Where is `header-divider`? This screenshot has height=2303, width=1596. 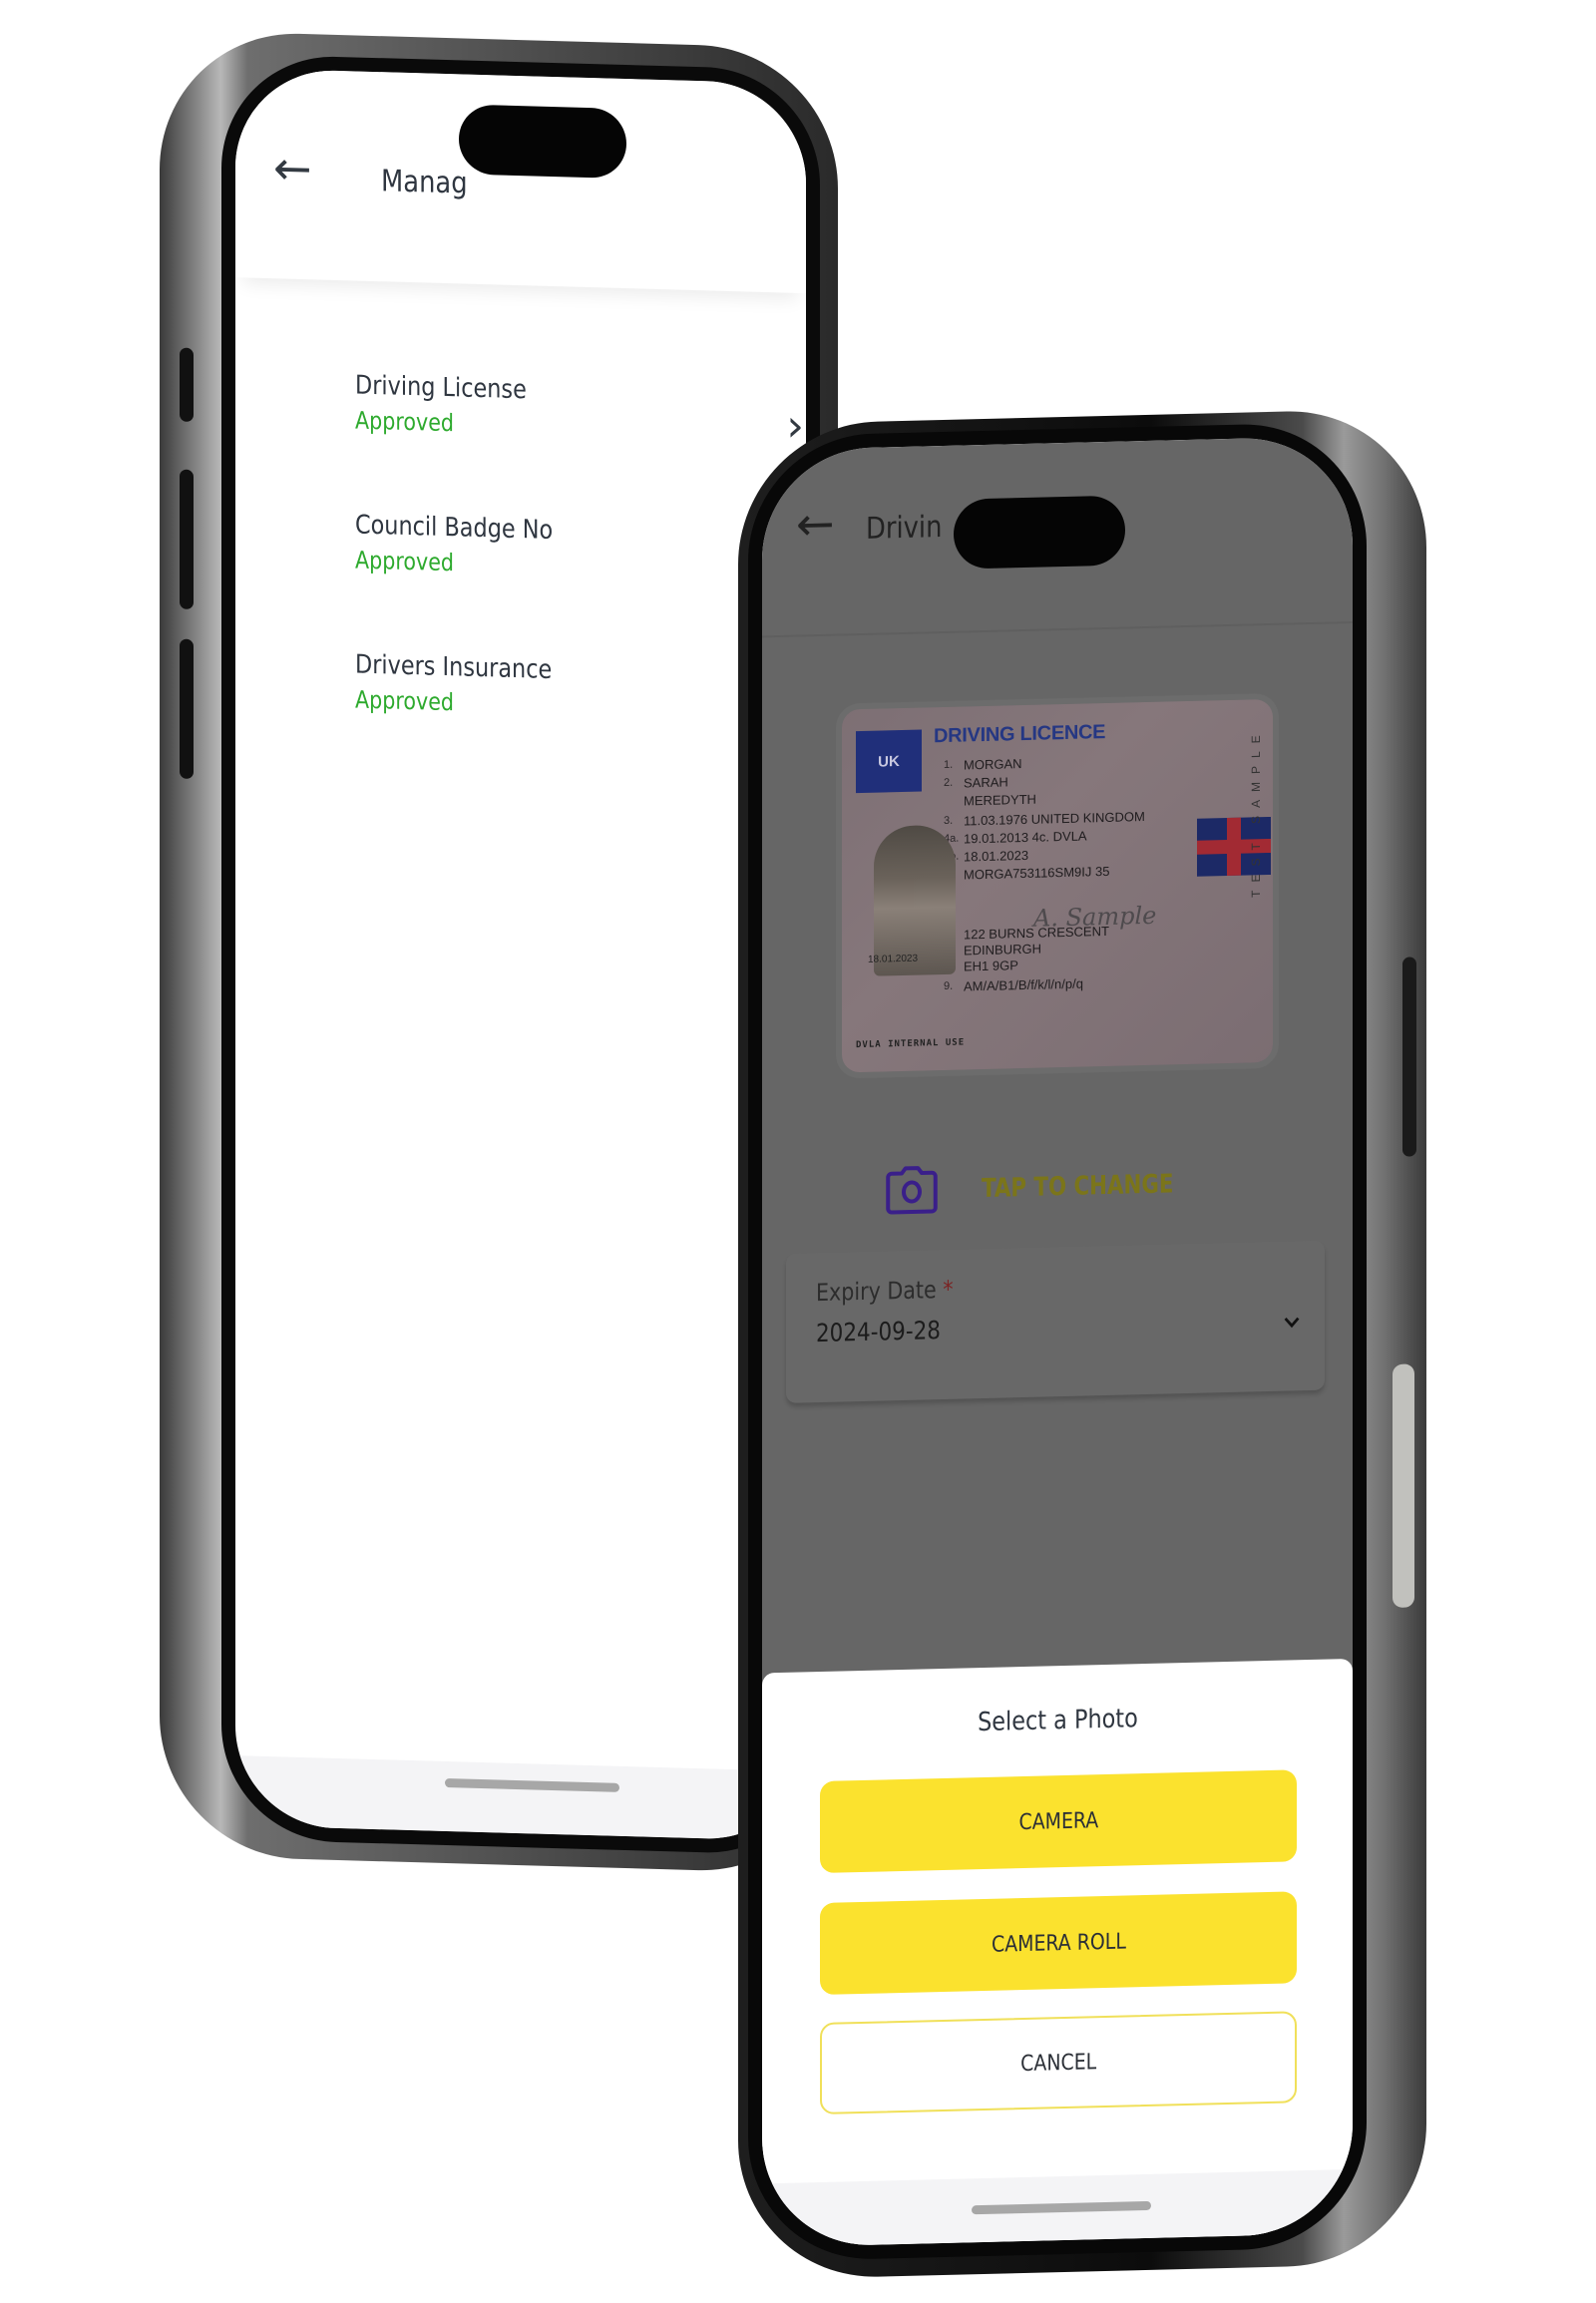
header-divider is located at coordinates (1057, 629).